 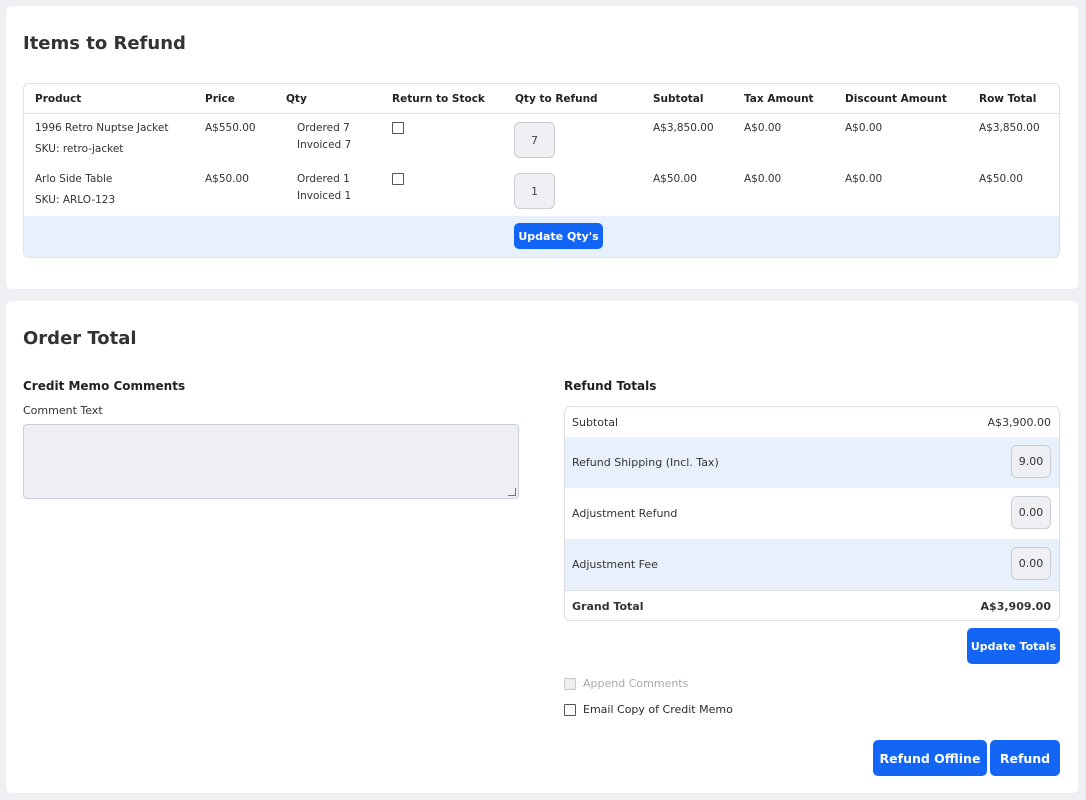 What do you see at coordinates (683, 128) in the screenshot?
I see `subtotal: A$3,850.00` at bounding box center [683, 128].